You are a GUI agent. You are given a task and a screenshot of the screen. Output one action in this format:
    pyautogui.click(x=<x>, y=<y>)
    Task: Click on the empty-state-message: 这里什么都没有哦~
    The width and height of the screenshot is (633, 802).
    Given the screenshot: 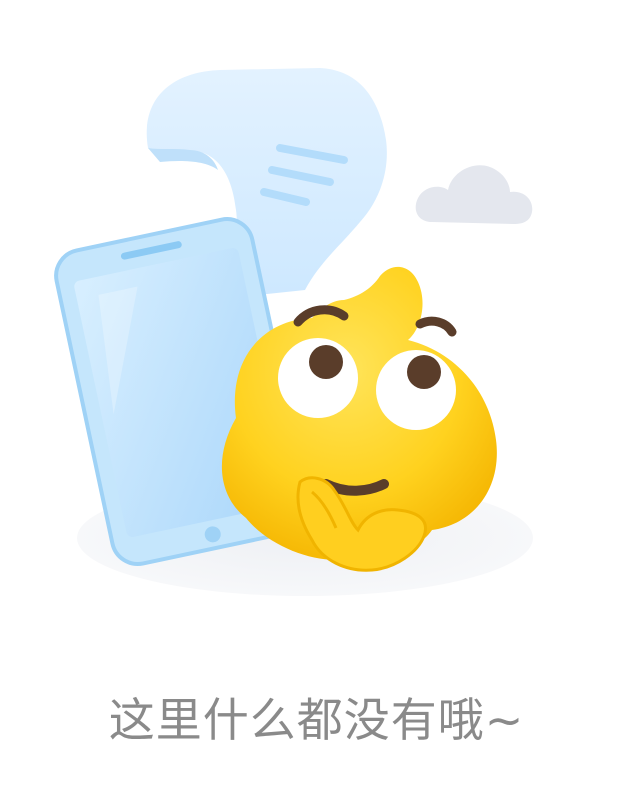 What is the action you would take?
    pyautogui.click(x=316, y=720)
    